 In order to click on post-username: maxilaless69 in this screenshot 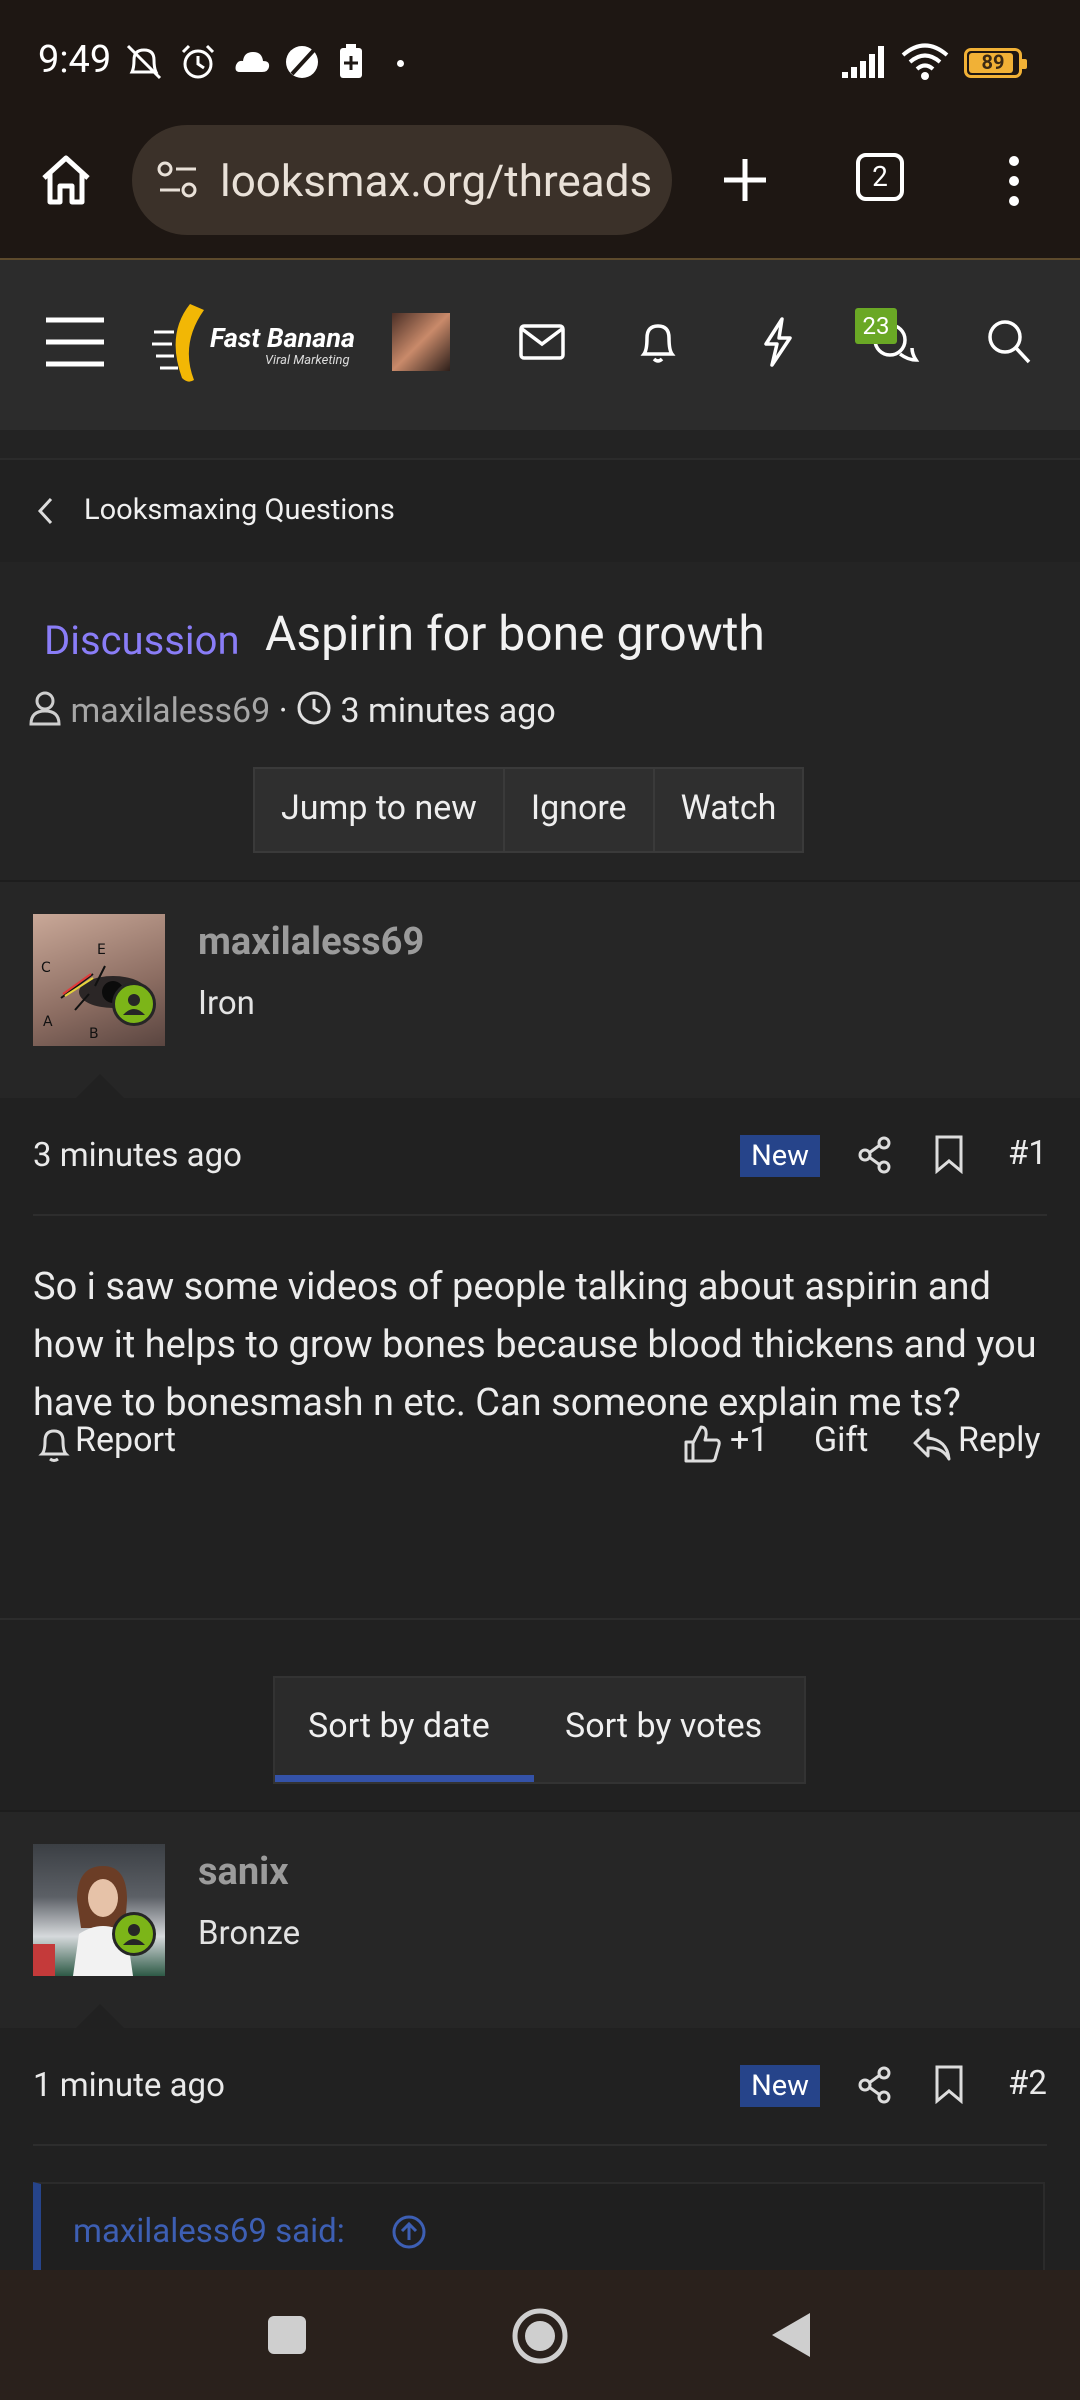, I will do `click(311, 942)`.